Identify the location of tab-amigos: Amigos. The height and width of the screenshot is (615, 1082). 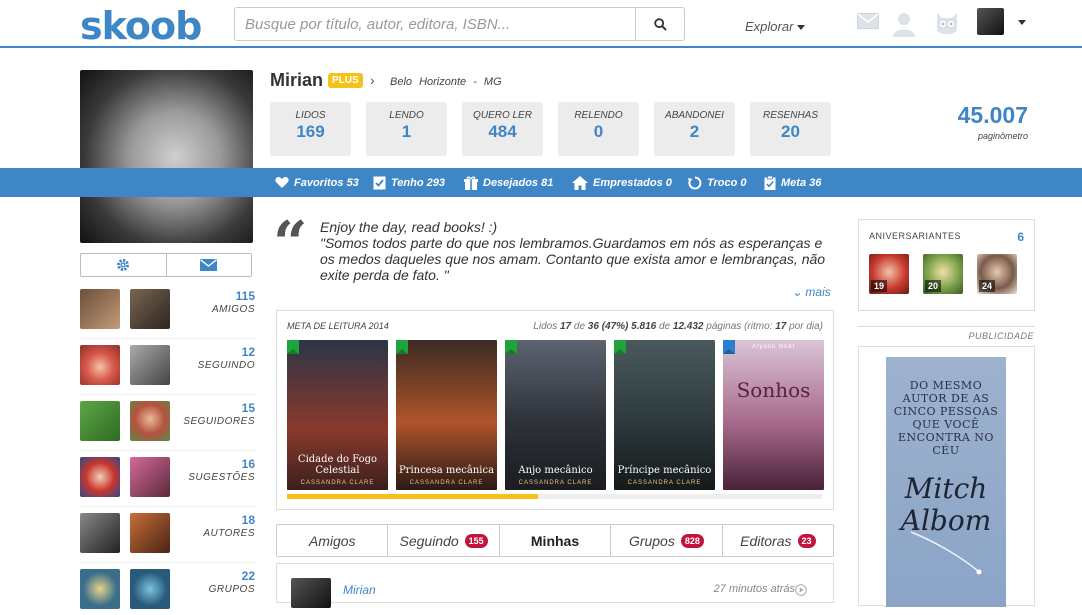
(333, 540).